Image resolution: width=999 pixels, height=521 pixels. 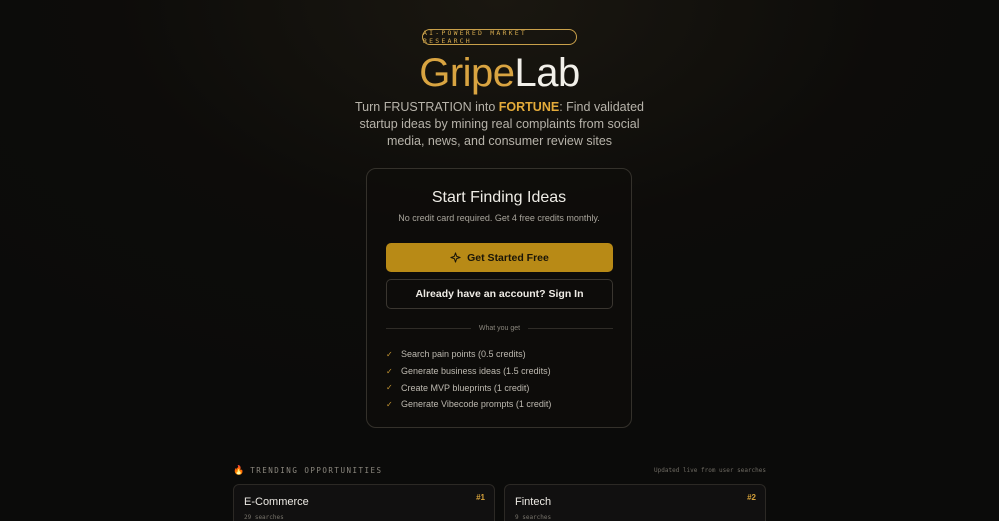 What do you see at coordinates (529, 107) in the screenshot?
I see `tagline-highlight: FORTUNE` at bounding box center [529, 107].